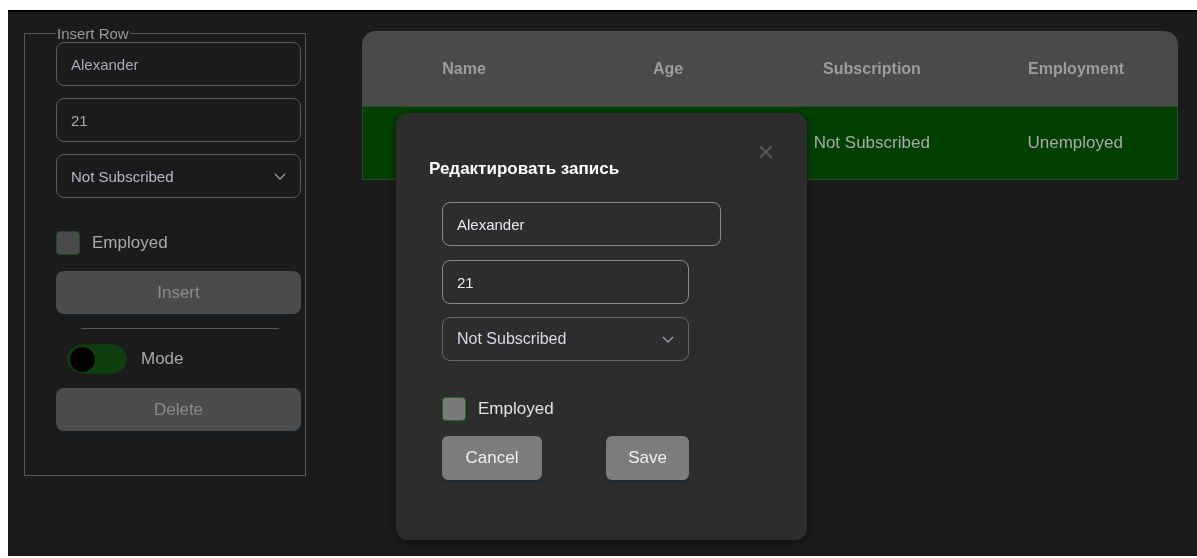 The width and height of the screenshot is (1197, 558). Describe the element at coordinates (162, 359) in the screenshot. I see `toggle-label: Mode` at that location.